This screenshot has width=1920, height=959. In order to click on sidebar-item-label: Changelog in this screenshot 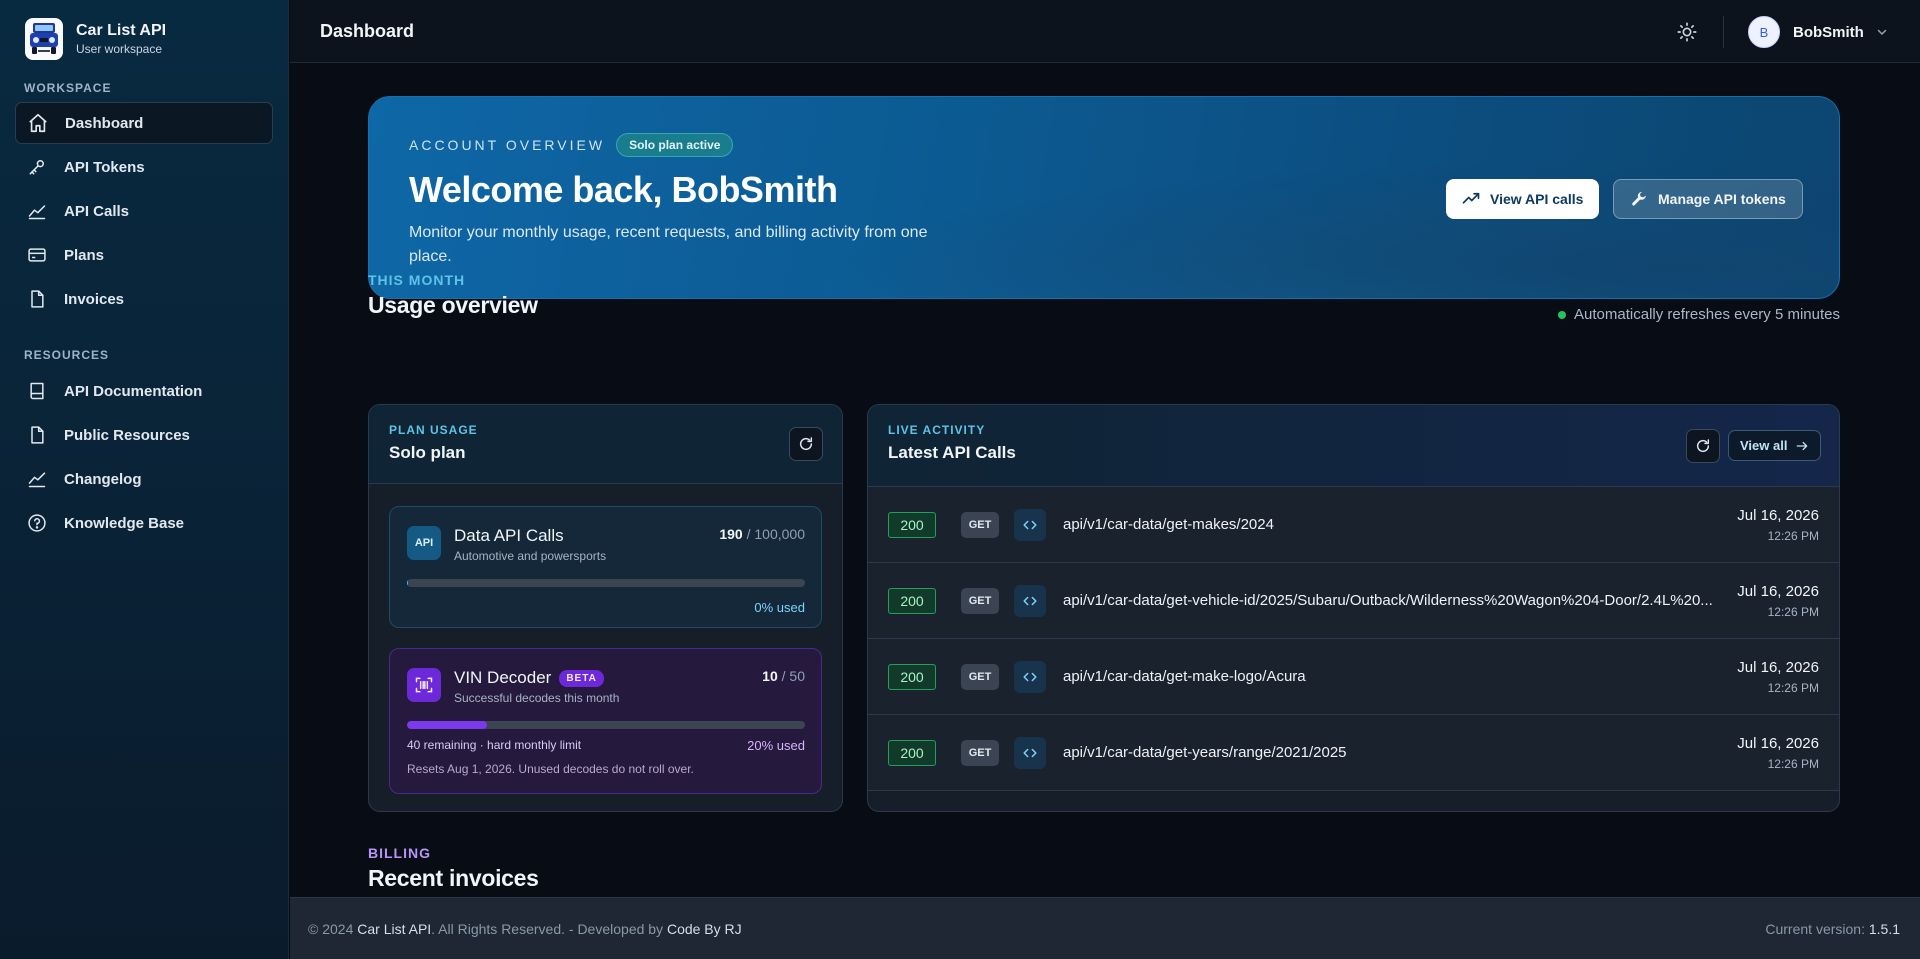, I will do `click(103, 479)`.